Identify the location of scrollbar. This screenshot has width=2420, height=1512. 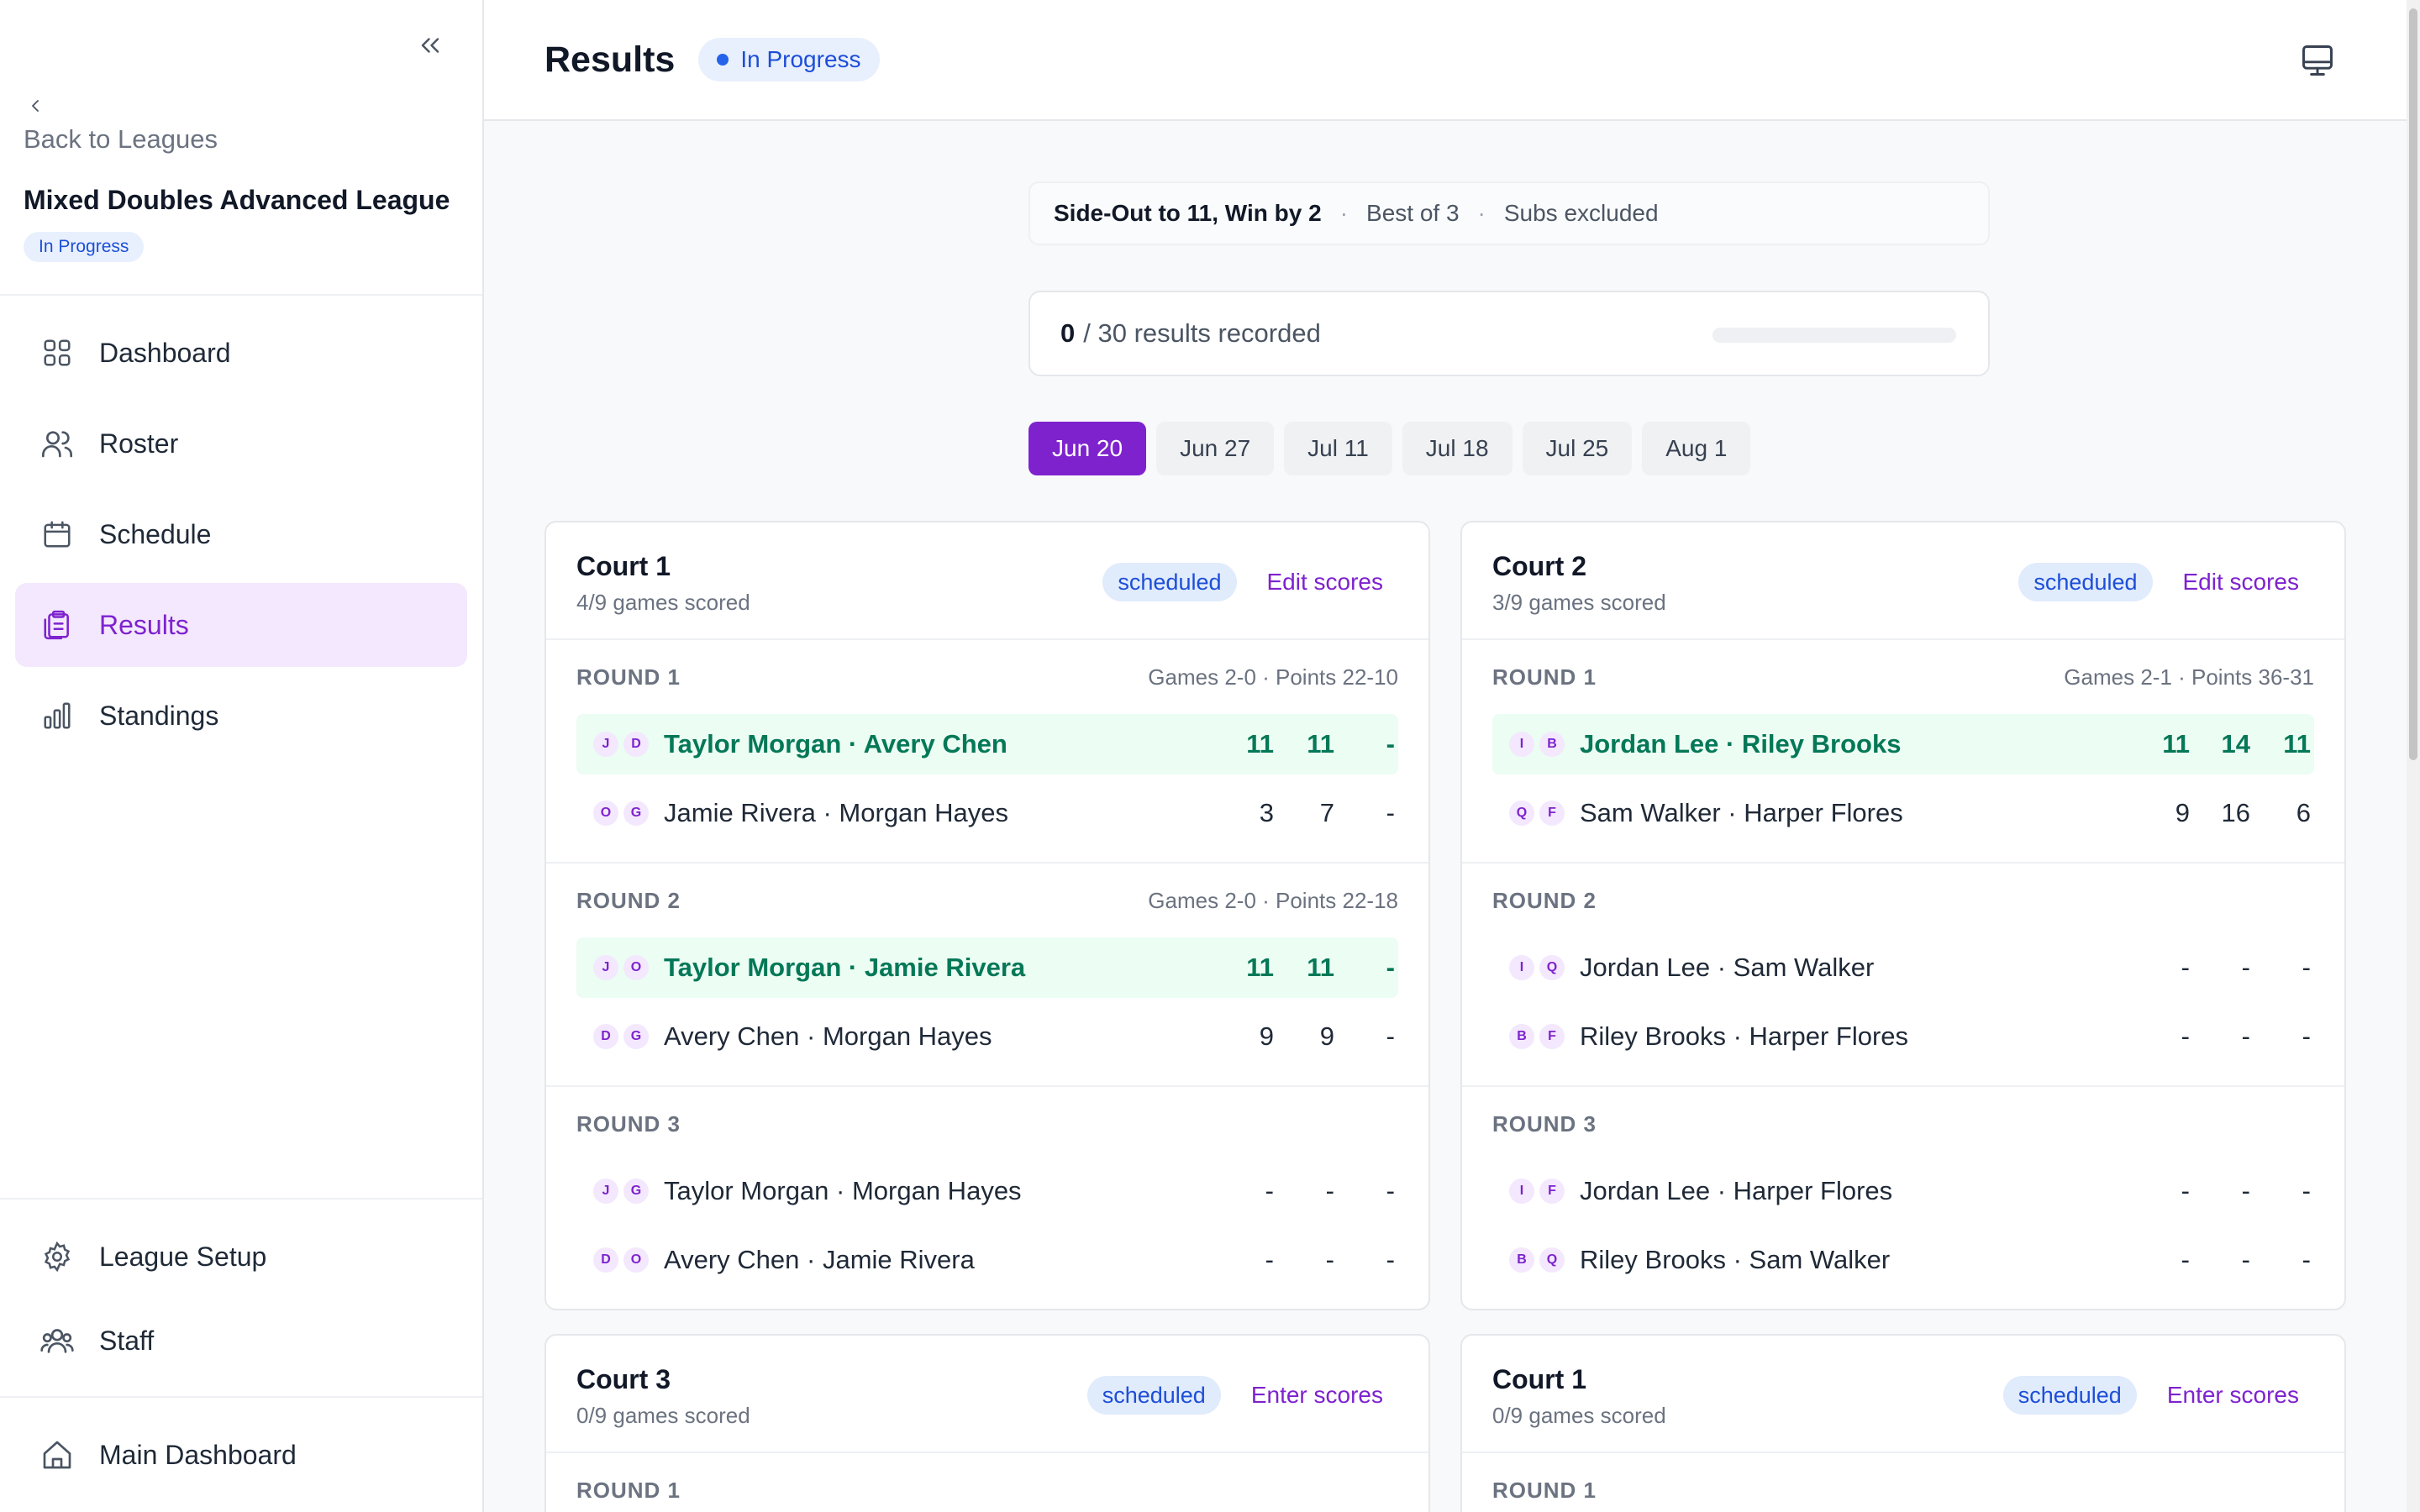
(2413, 756).